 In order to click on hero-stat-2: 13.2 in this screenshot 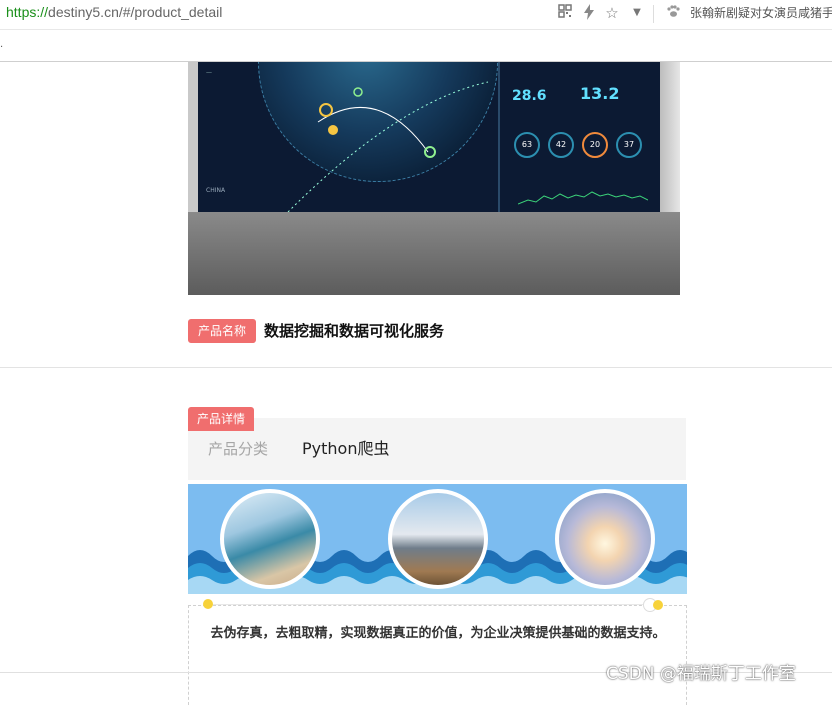, I will do `click(600, 93)`.